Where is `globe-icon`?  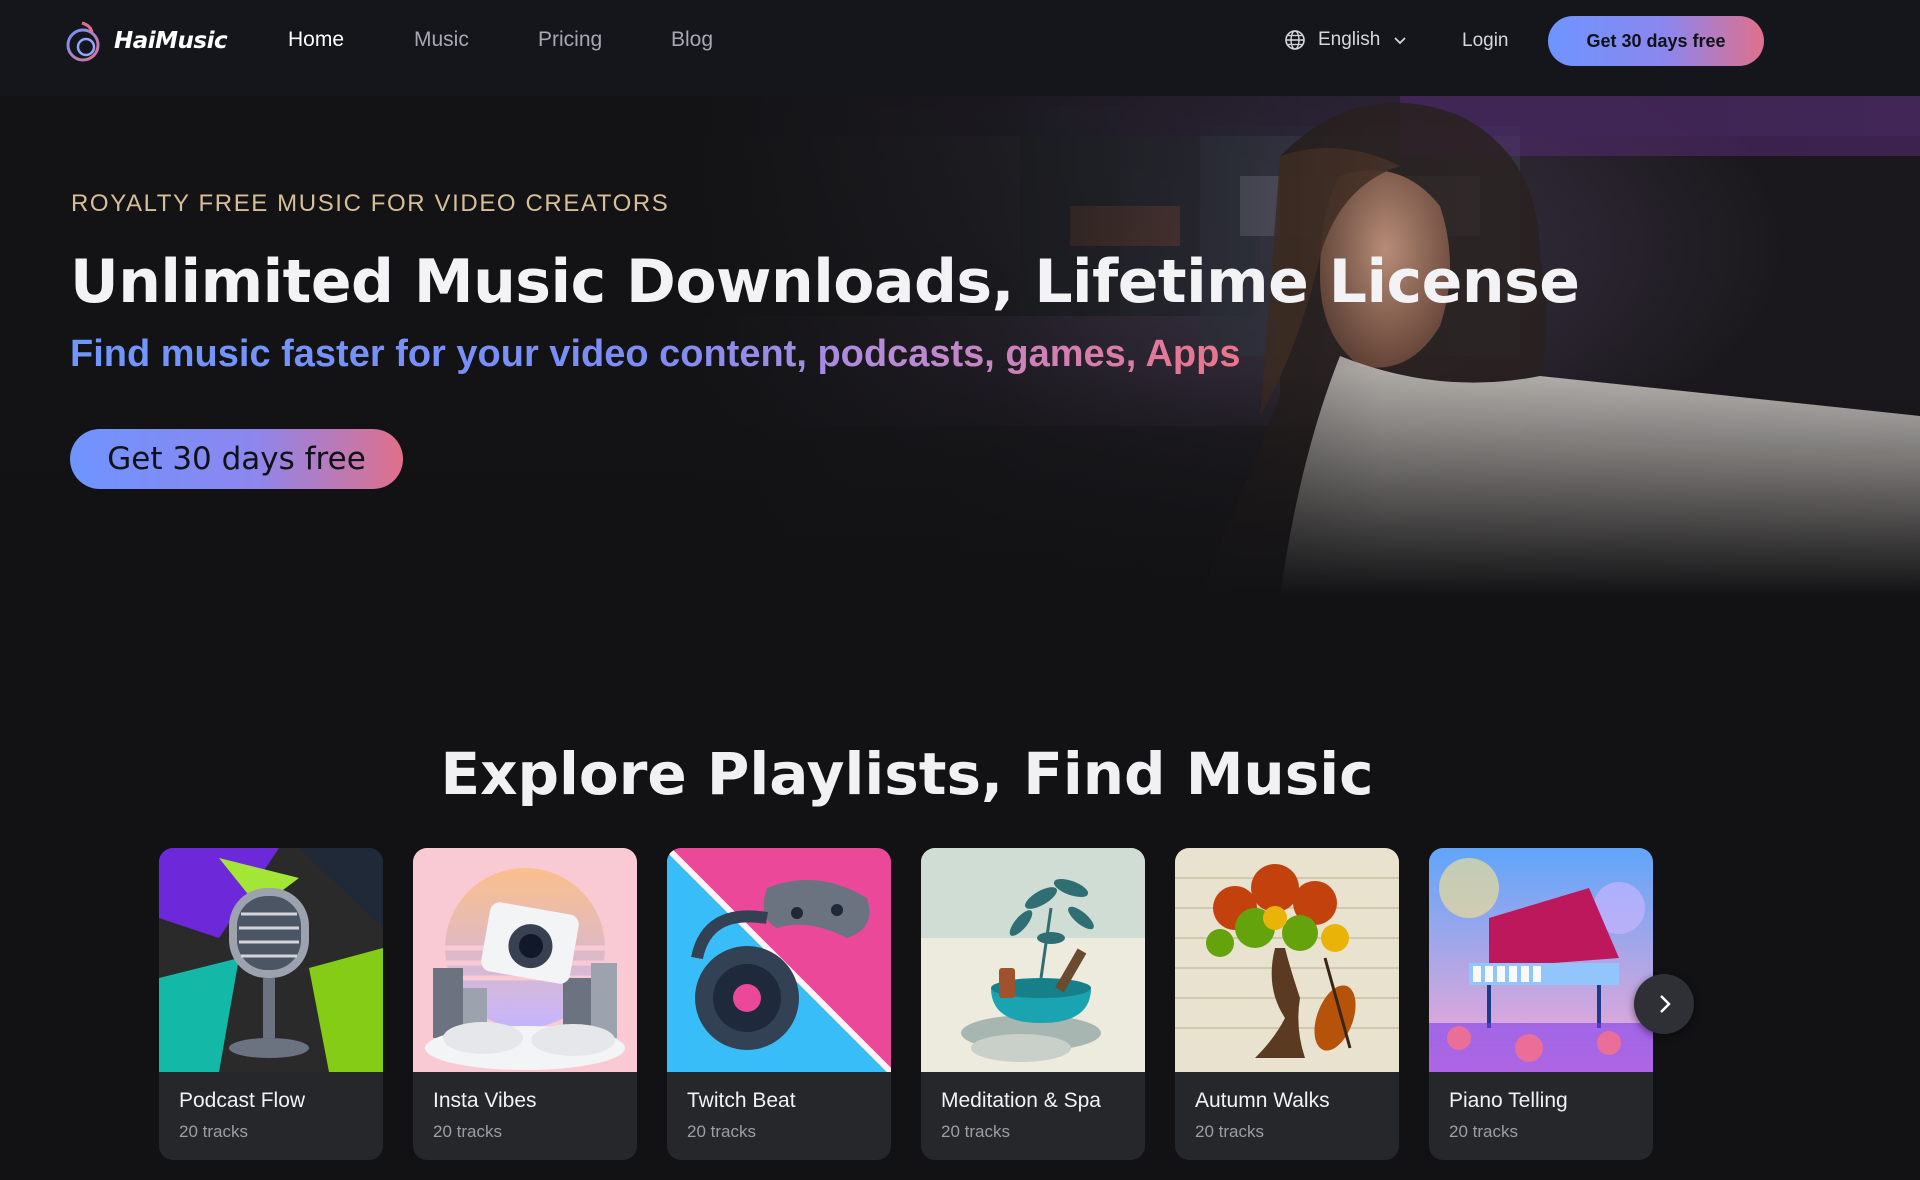
globe-icon is located at coordinates (1295, 40).